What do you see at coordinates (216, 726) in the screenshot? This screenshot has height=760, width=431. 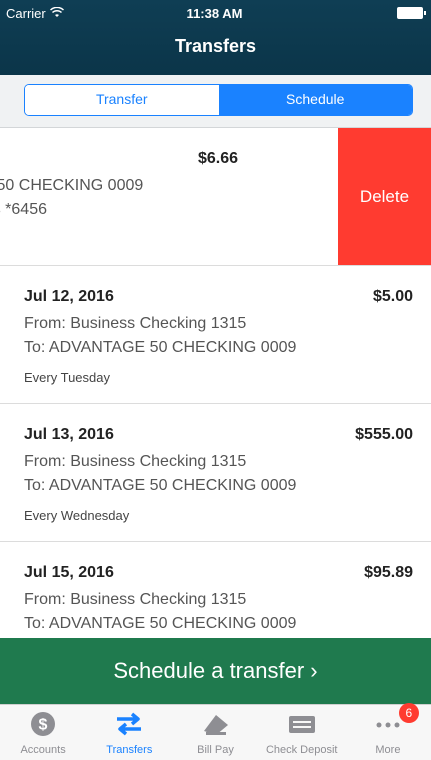 I see `bill-pay-icon` at bounding box center [216, 726].